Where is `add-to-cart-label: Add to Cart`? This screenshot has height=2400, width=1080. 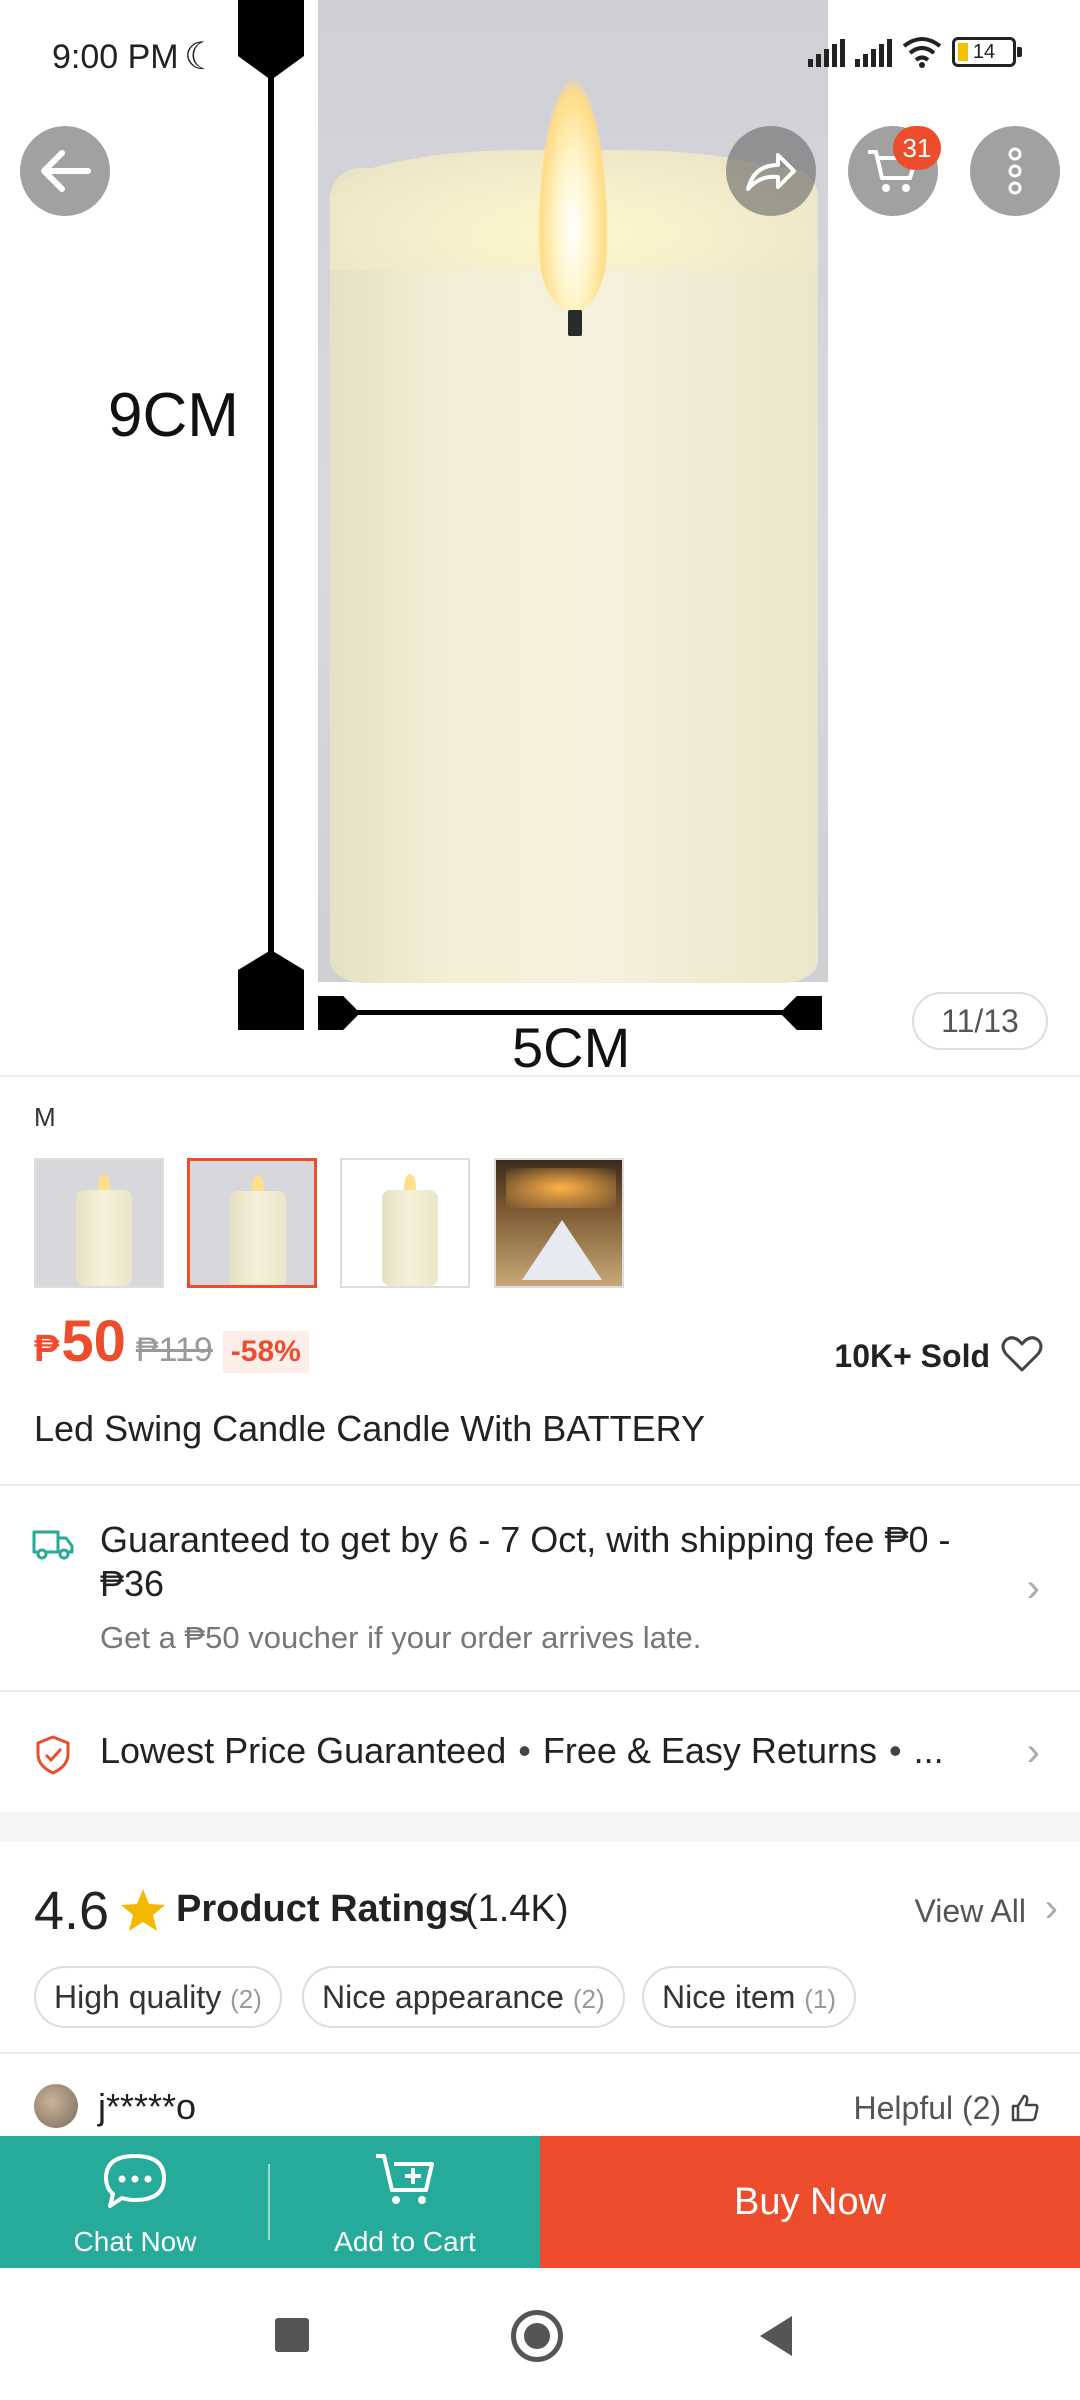 add-to-cart-label: Add to Cart is located at coordinates (405, 2241).